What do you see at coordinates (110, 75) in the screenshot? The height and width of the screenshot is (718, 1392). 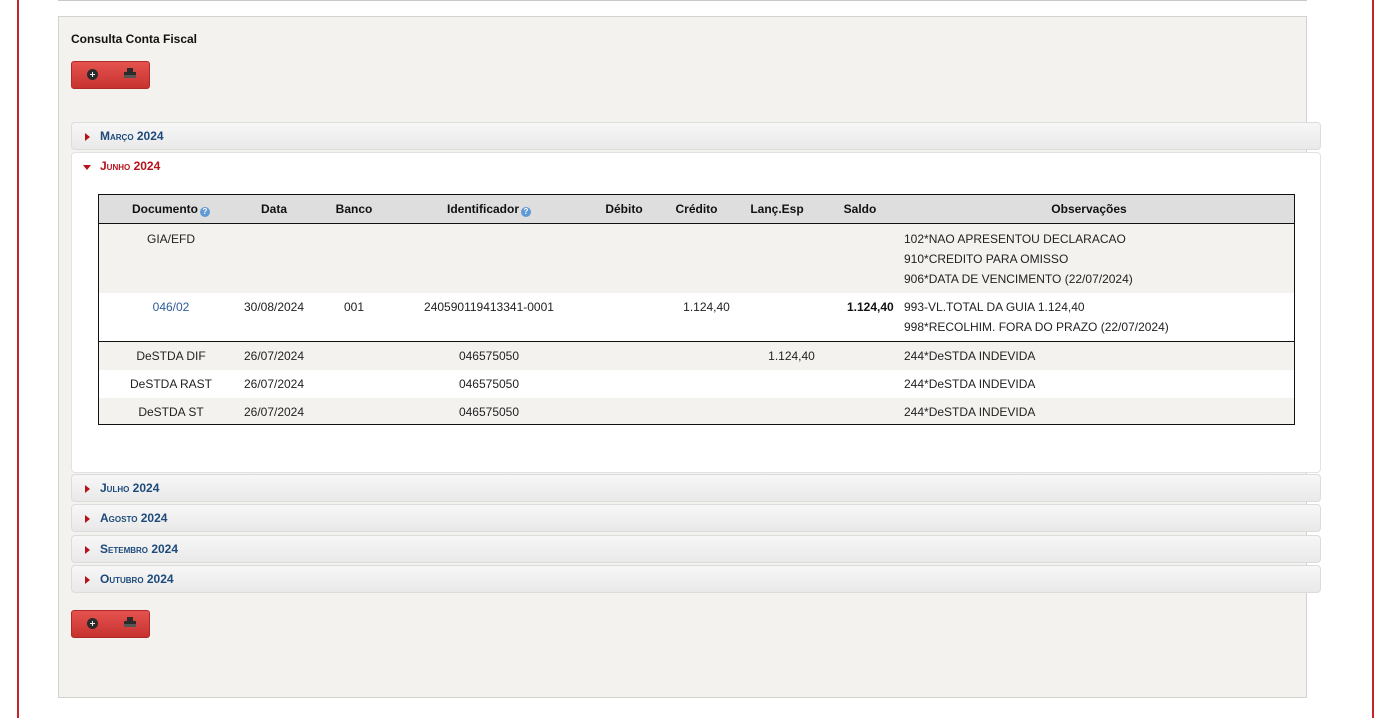 I see `toolbar-top` at bounding box center [110, 75].